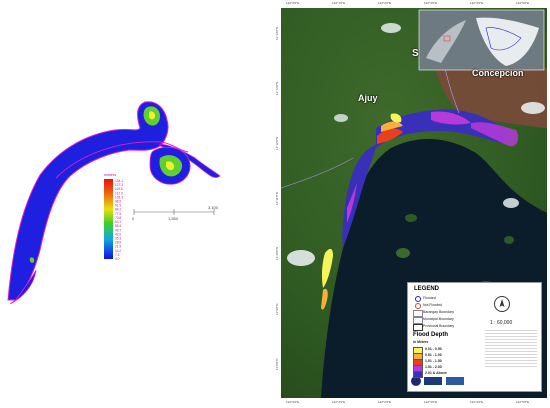 The width and height of the screenshot is (550, 408). Describe the element at coordinates (418, 320) in the screenshot. I see `municipal-boundary-swatch` at that location.